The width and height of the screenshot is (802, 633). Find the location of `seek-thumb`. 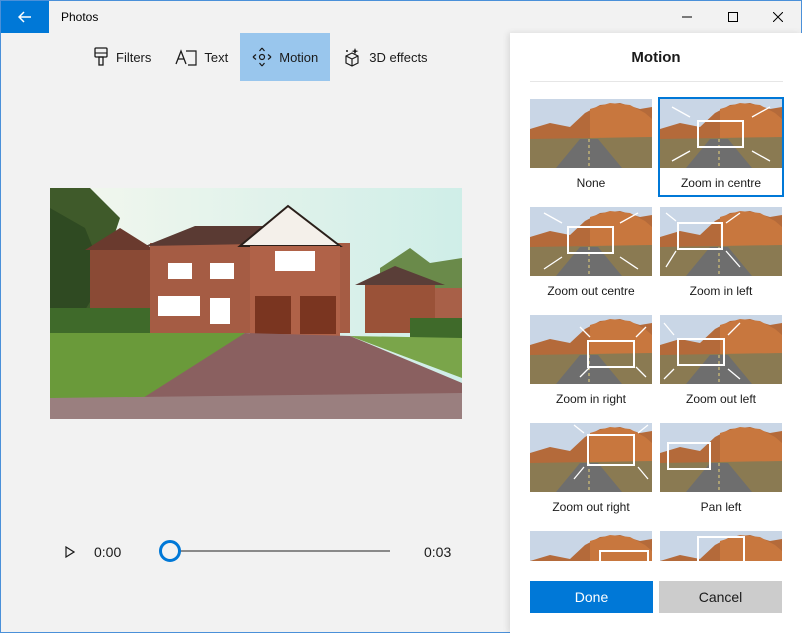

seek-thumb is located at coordinates (170, 551).